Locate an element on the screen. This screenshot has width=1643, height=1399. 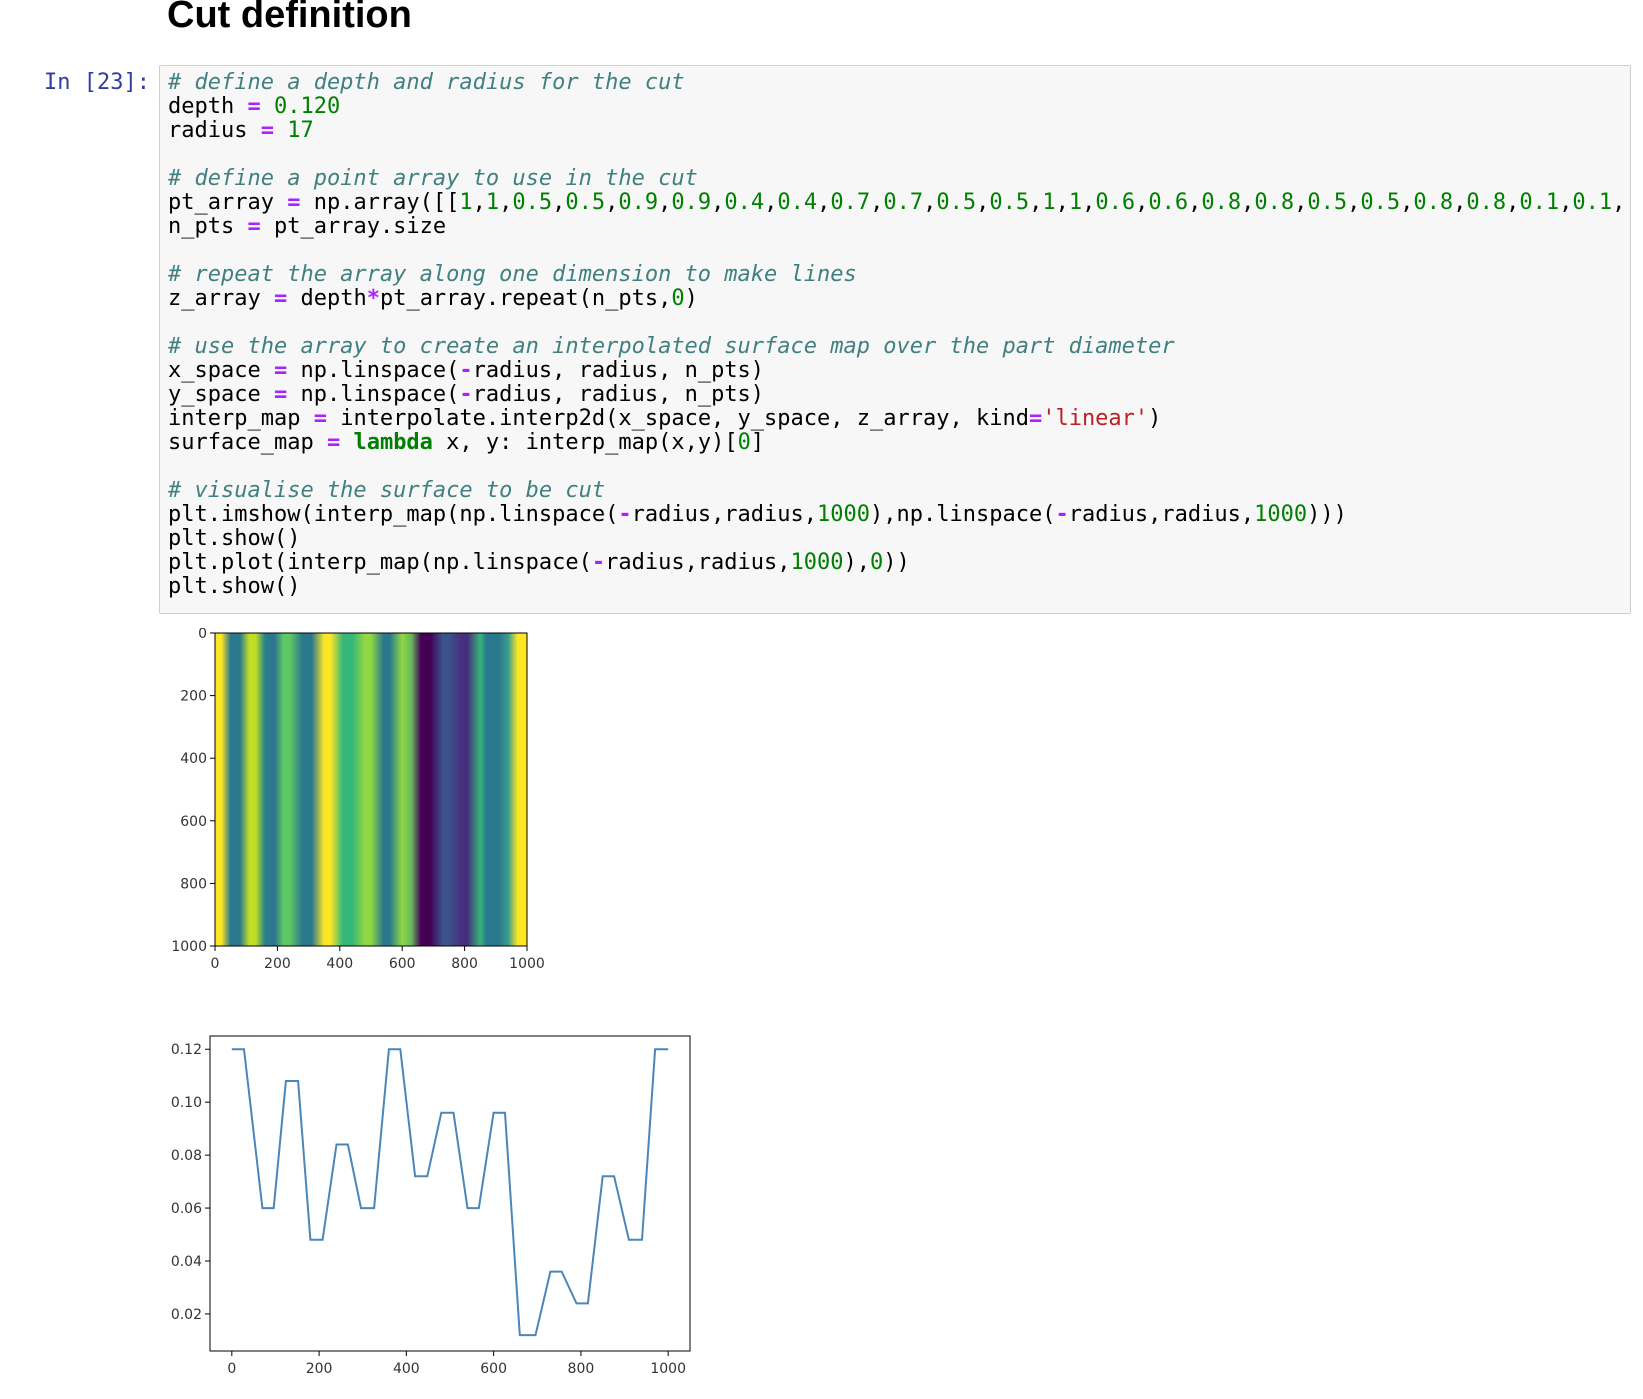
code-token: ))) is located at coordinates (1327, 514).